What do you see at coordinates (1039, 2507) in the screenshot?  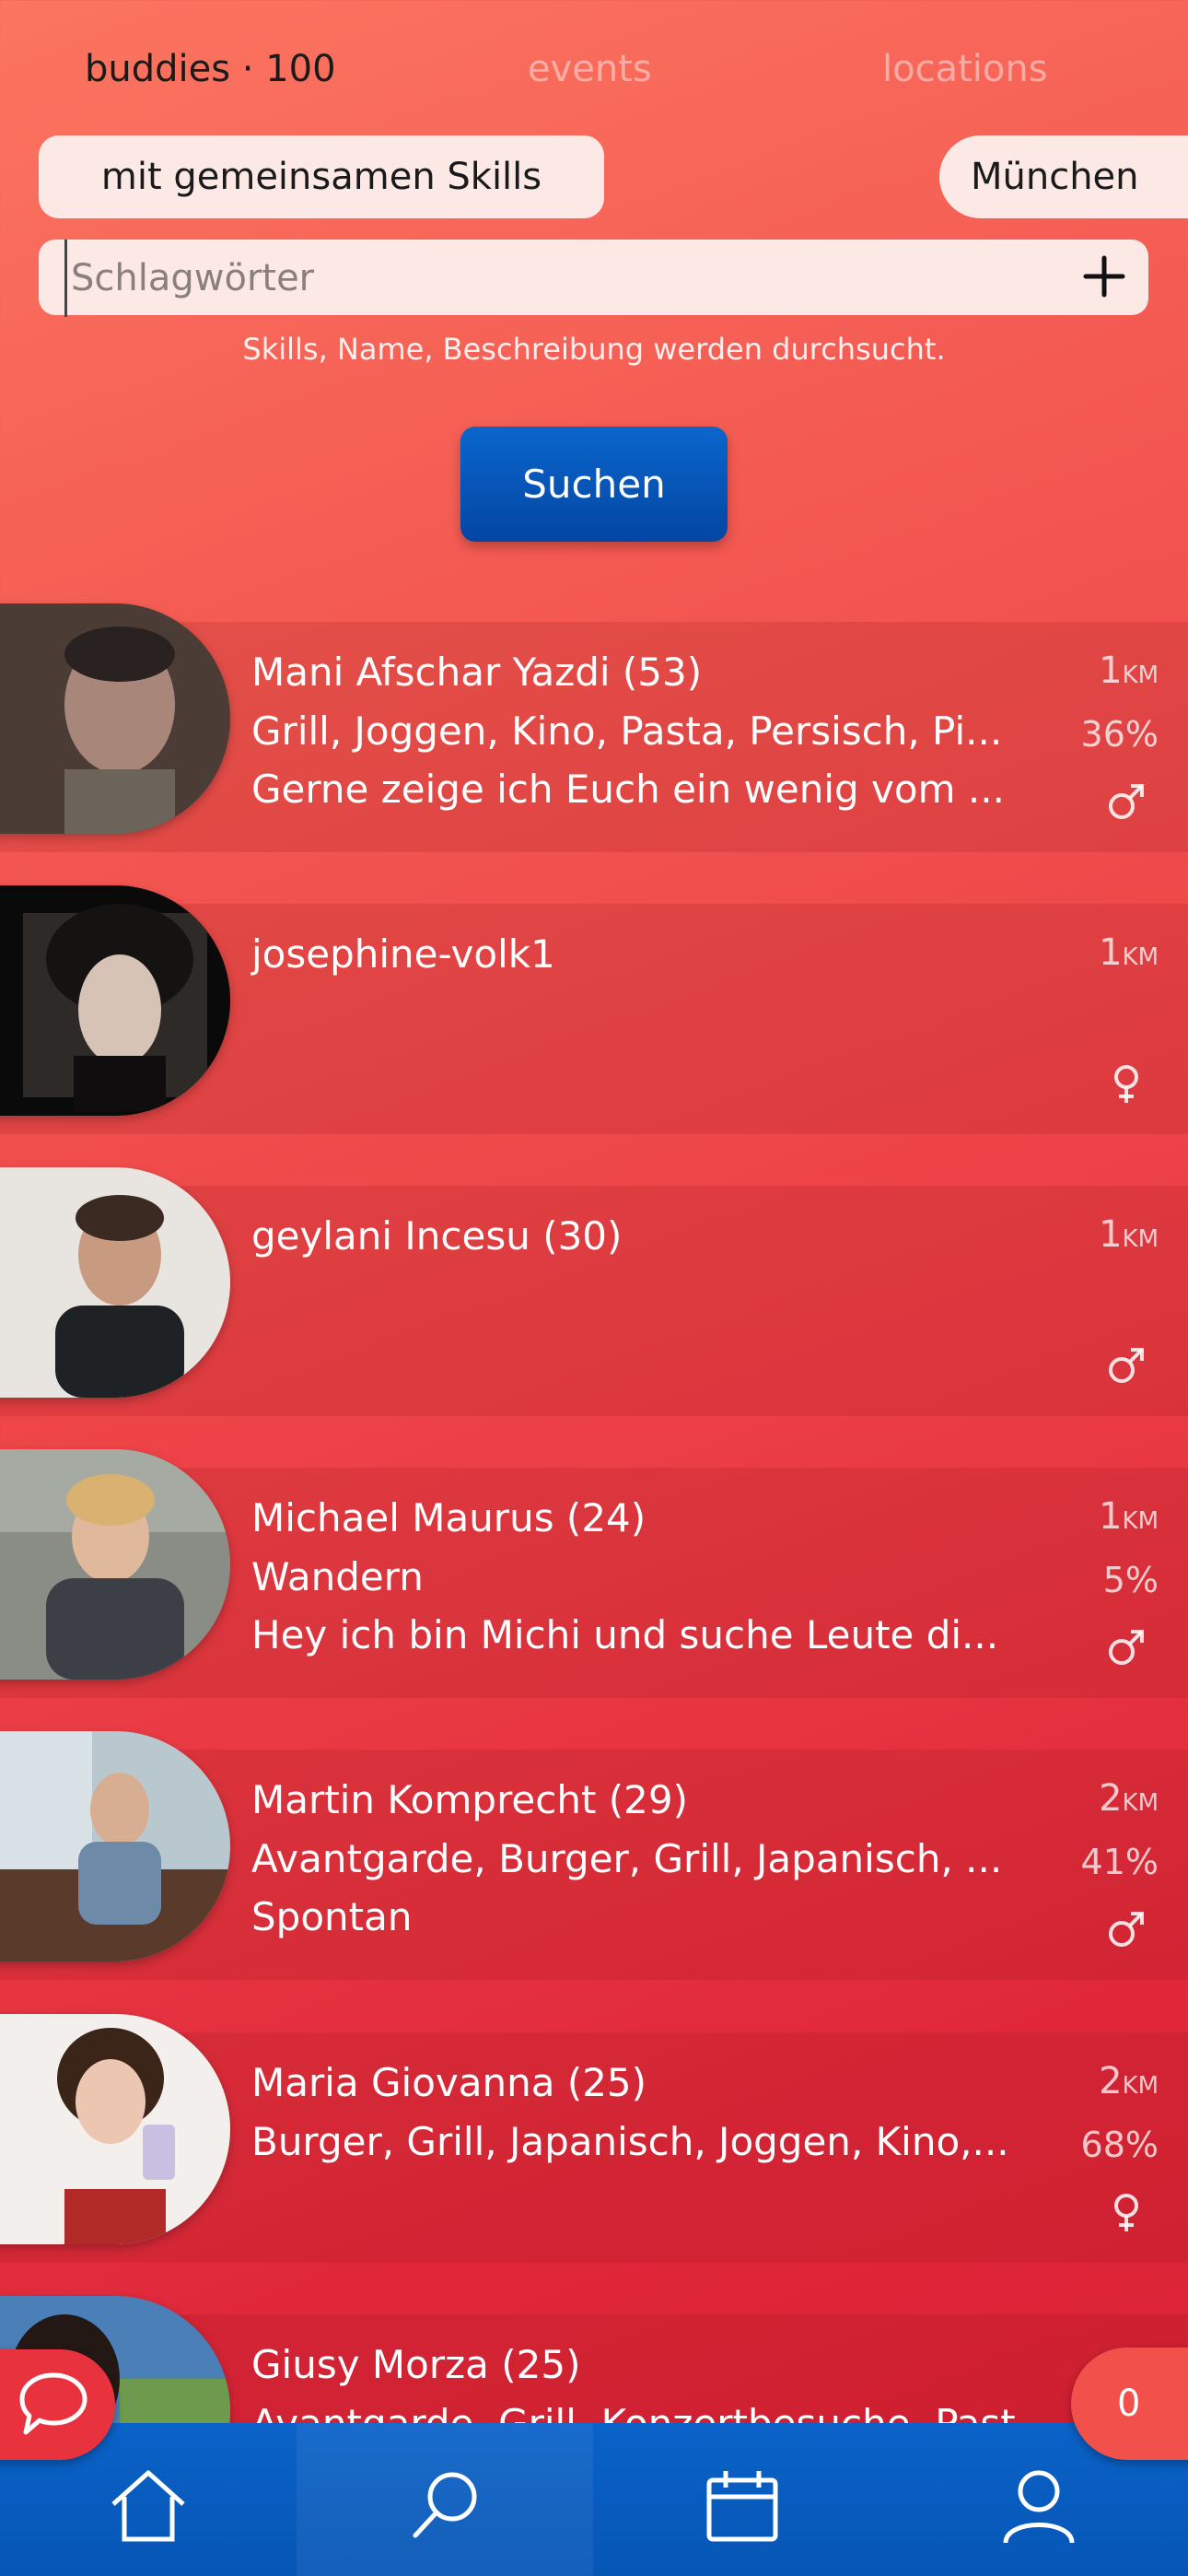 I see `profile-icon` at bounding box center [1039, 2507].